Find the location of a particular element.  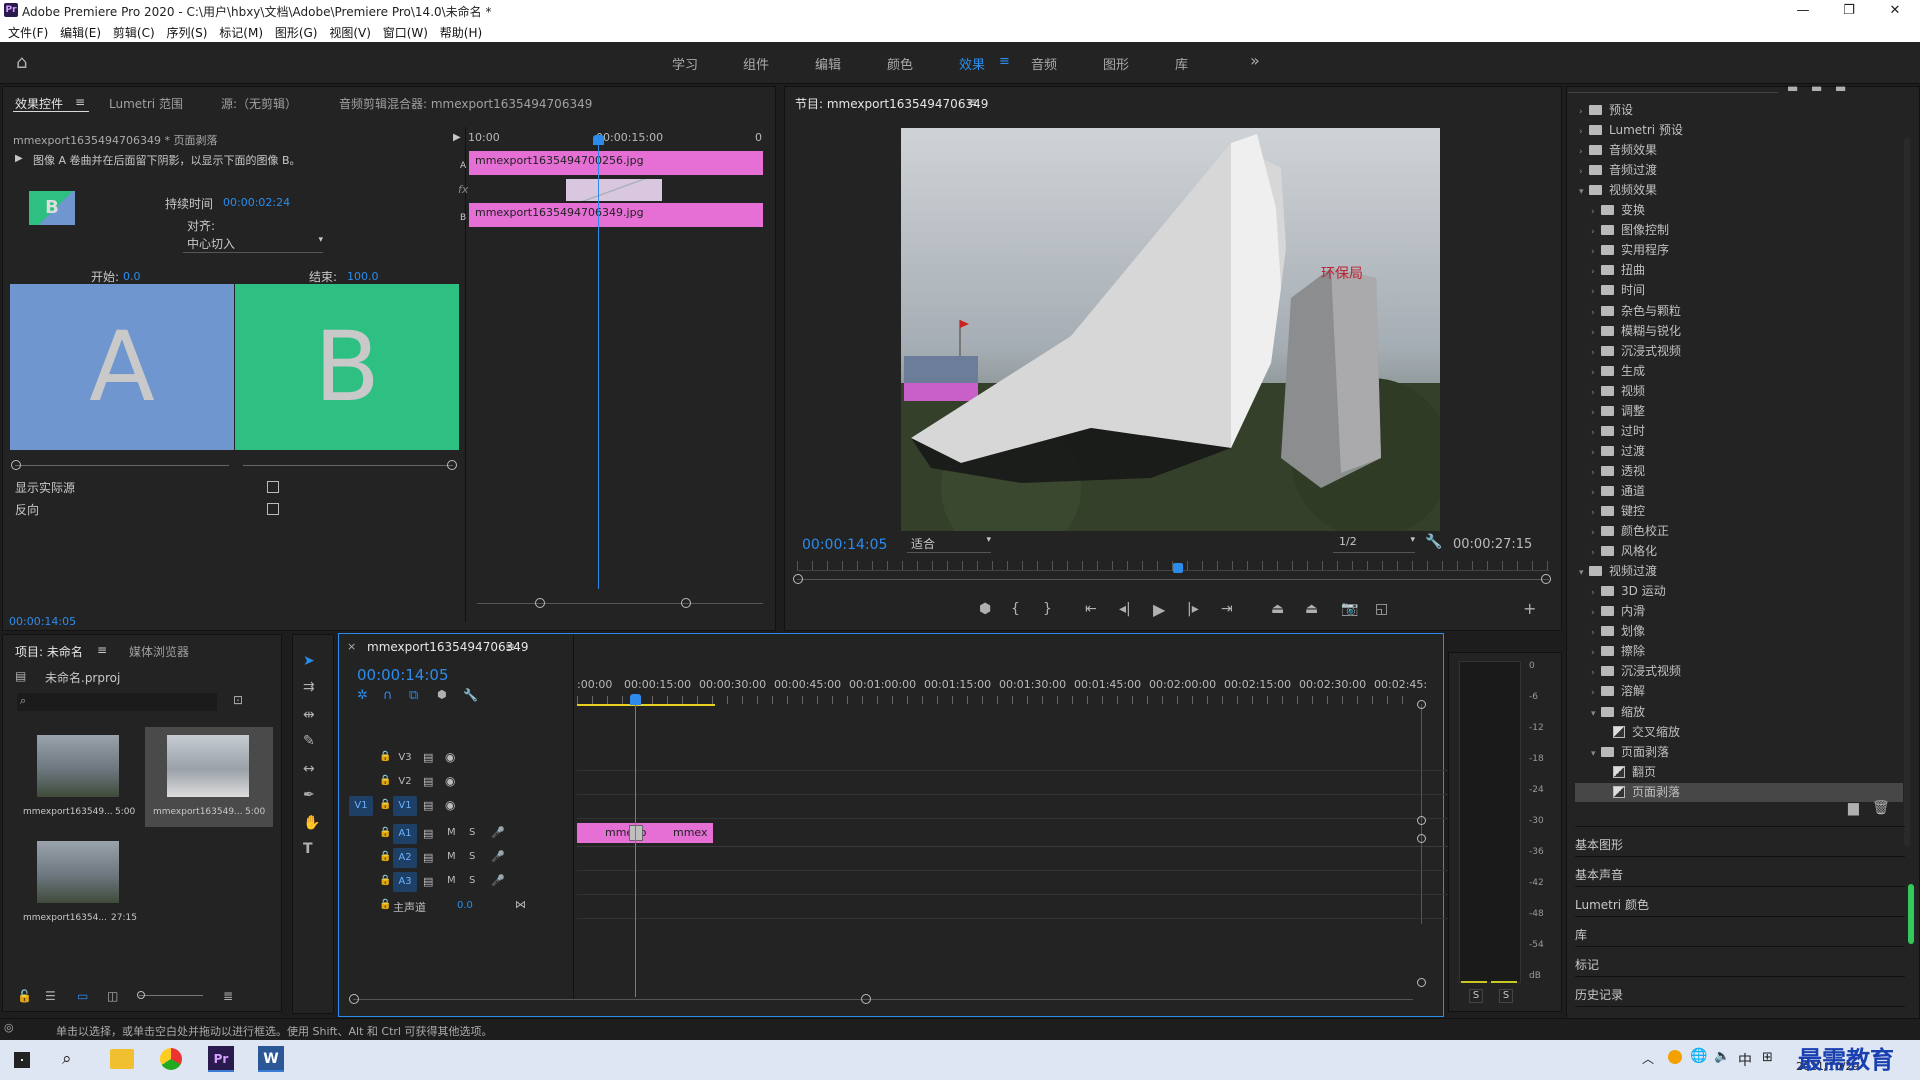

mini-zoom-bar is located at coordinates (620, 603).